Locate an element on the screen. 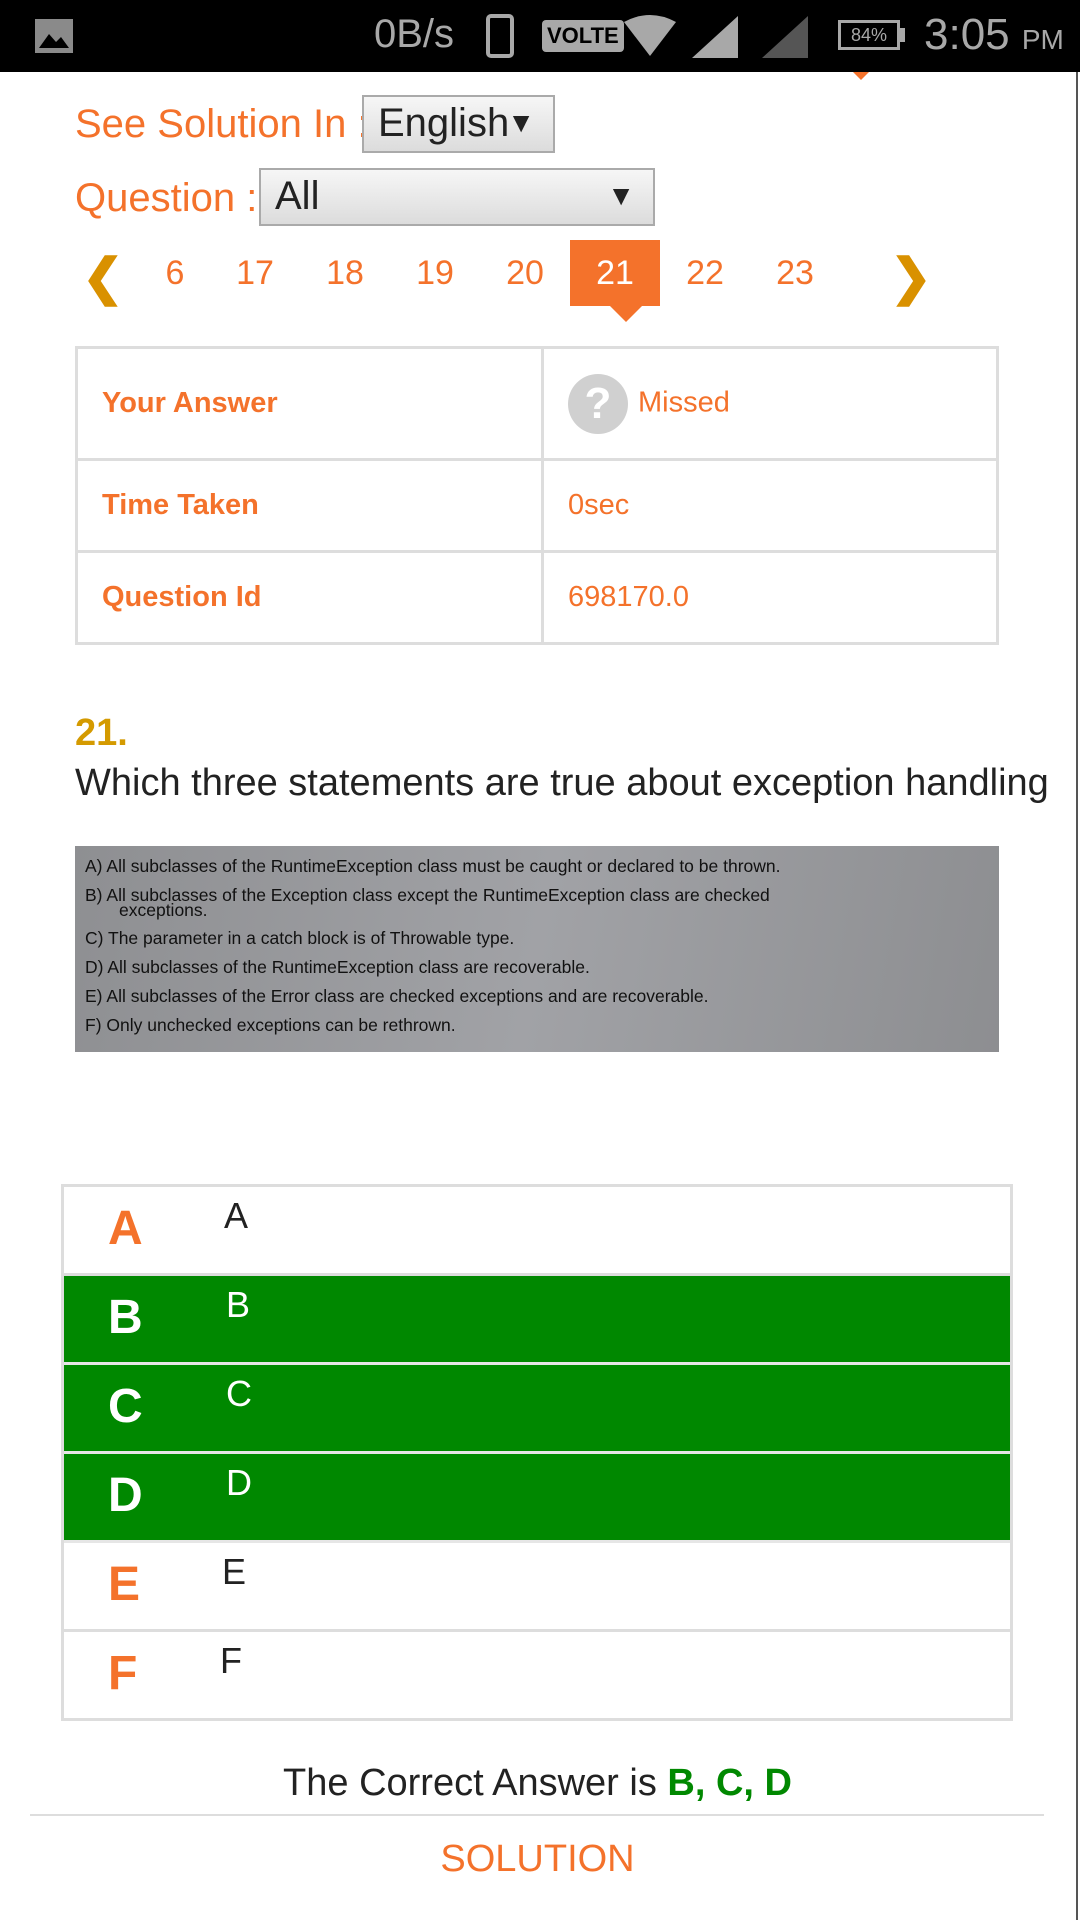 This screenshot has height=1920, width=1080. correct-answer: The Correct Answer is B, C, D is located at coordinates (537, 1783).